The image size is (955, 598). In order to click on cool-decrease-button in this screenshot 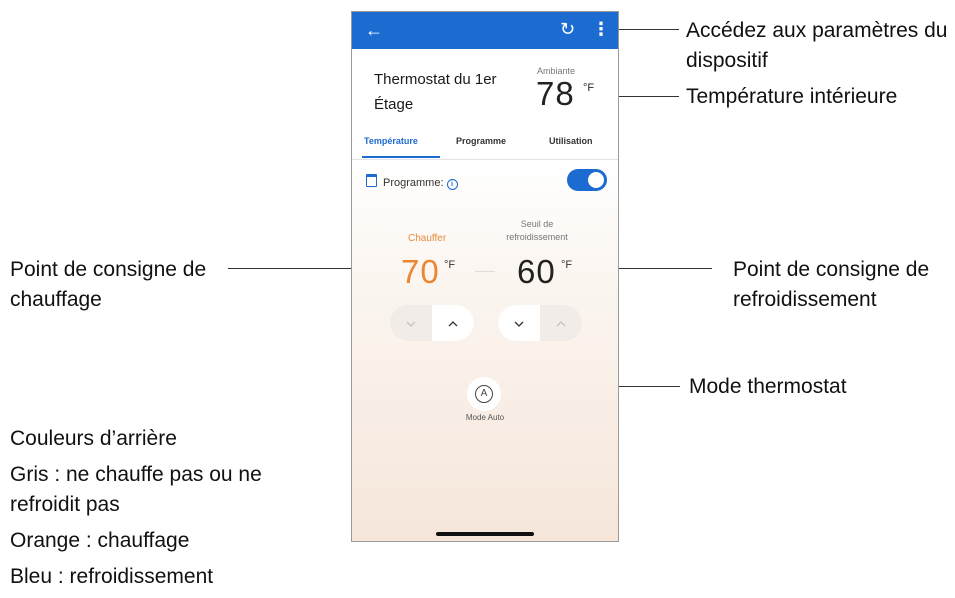, I will do `click(519, 323)`.